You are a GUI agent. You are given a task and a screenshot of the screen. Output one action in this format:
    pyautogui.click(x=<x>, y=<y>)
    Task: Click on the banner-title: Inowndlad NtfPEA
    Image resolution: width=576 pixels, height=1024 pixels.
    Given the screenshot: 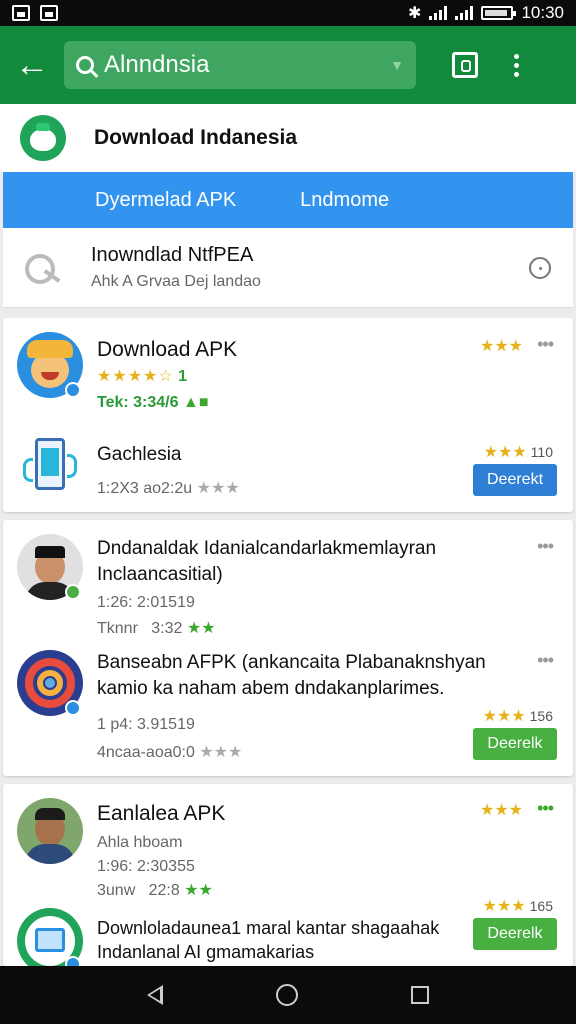 What is the action you would take?
    pyautogui.click(x=172, y=255)
    